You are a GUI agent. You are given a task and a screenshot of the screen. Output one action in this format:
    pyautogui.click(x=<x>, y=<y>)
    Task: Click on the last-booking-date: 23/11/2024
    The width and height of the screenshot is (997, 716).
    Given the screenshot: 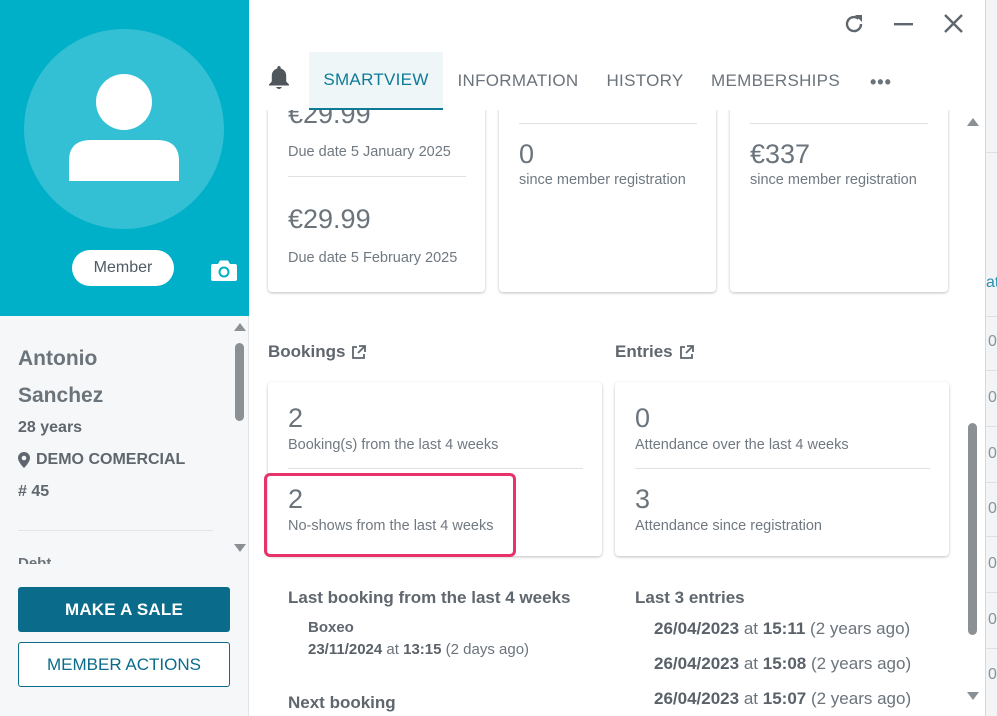 What is the action you would take?
    pyautogui.click(x=345, y=649)
    